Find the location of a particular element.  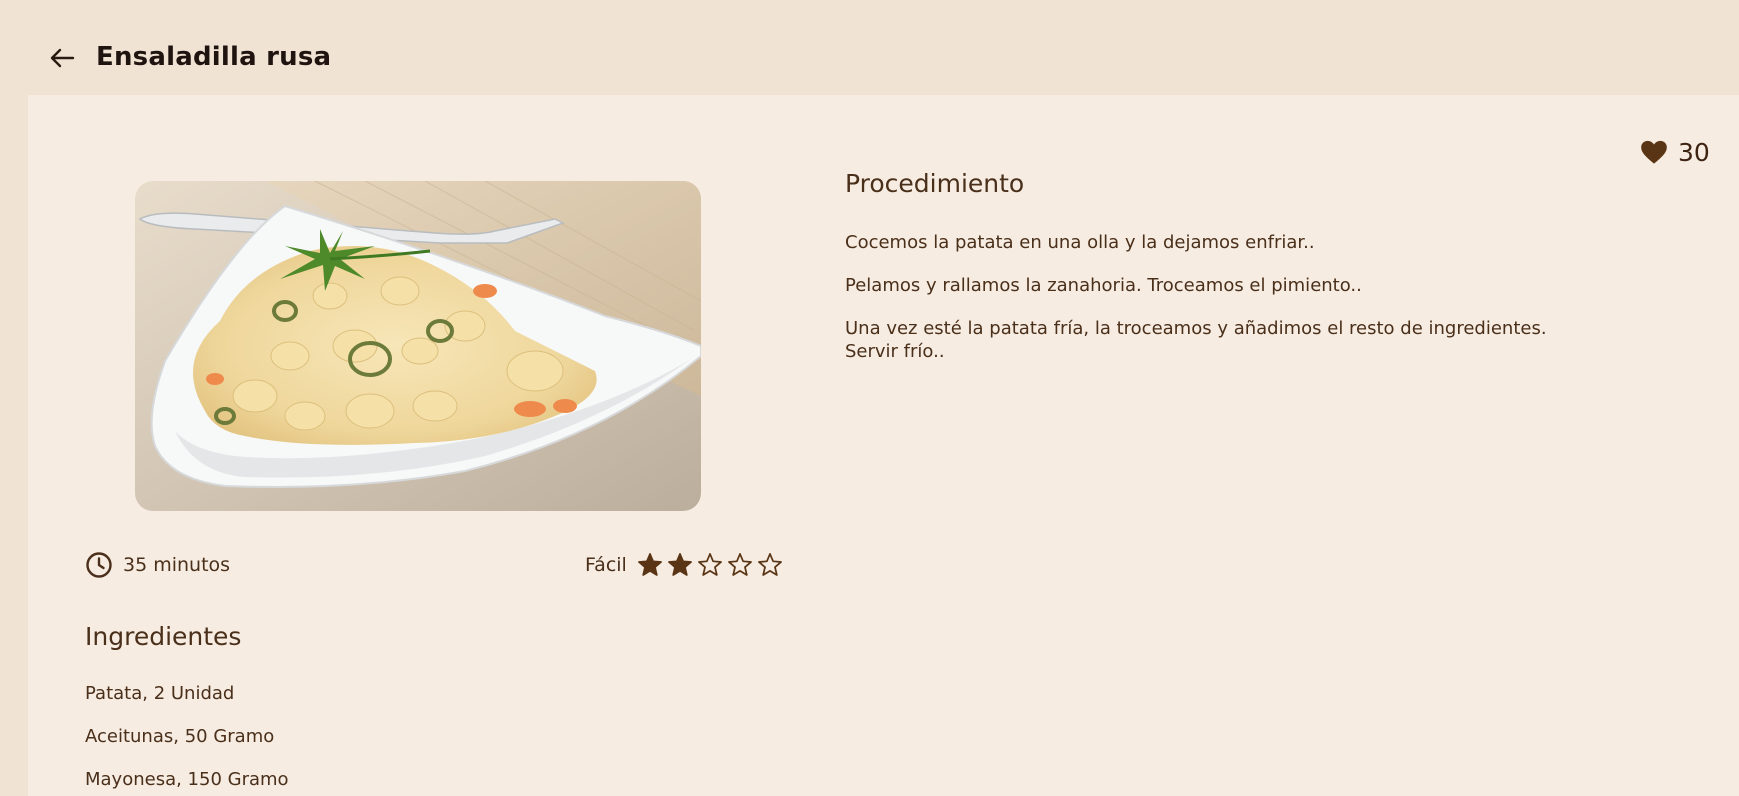

difficulty-rating: Fácil is located at coordinates (684, 565).